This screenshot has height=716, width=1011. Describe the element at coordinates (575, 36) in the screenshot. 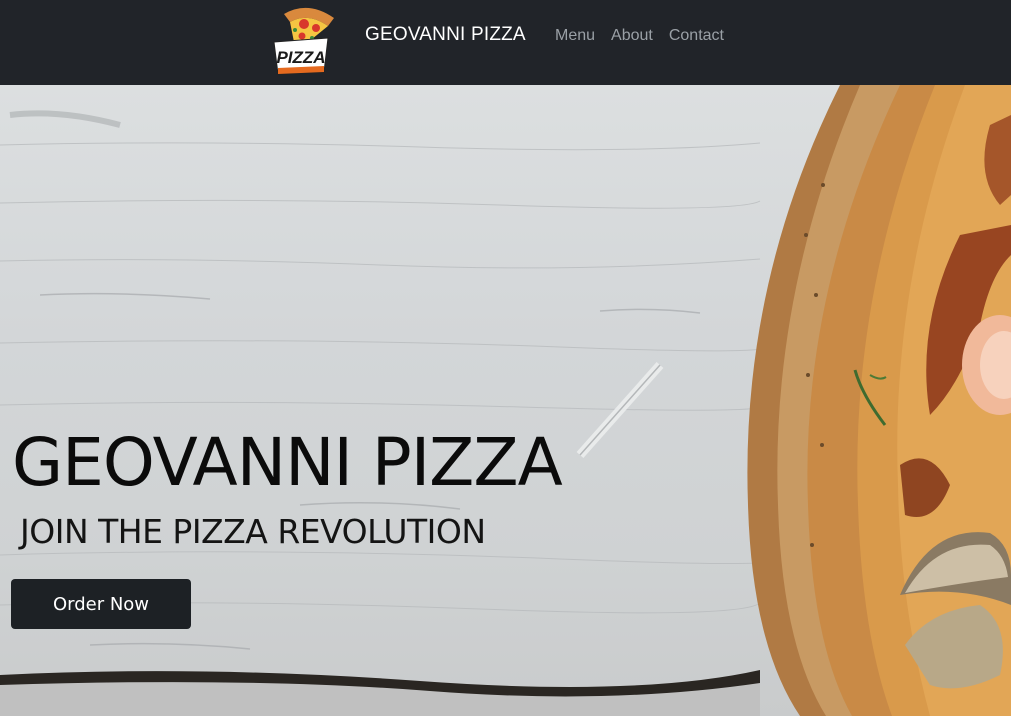

I see `nav-link-menu: Menu` at that location.